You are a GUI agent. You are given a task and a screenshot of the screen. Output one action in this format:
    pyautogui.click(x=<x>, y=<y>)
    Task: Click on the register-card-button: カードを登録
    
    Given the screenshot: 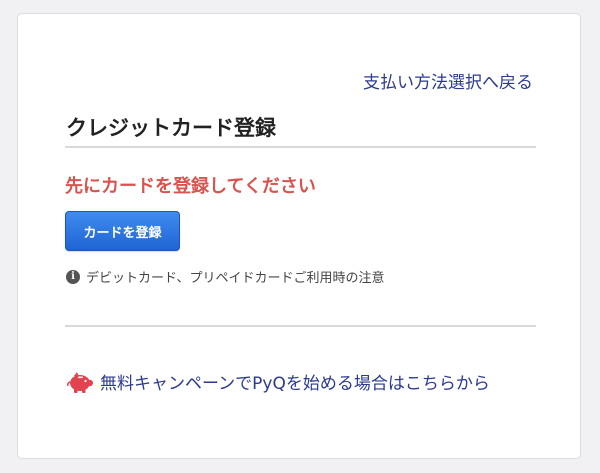 What is the action you would take?
    pyautogui.click(x=122, y=231)
    